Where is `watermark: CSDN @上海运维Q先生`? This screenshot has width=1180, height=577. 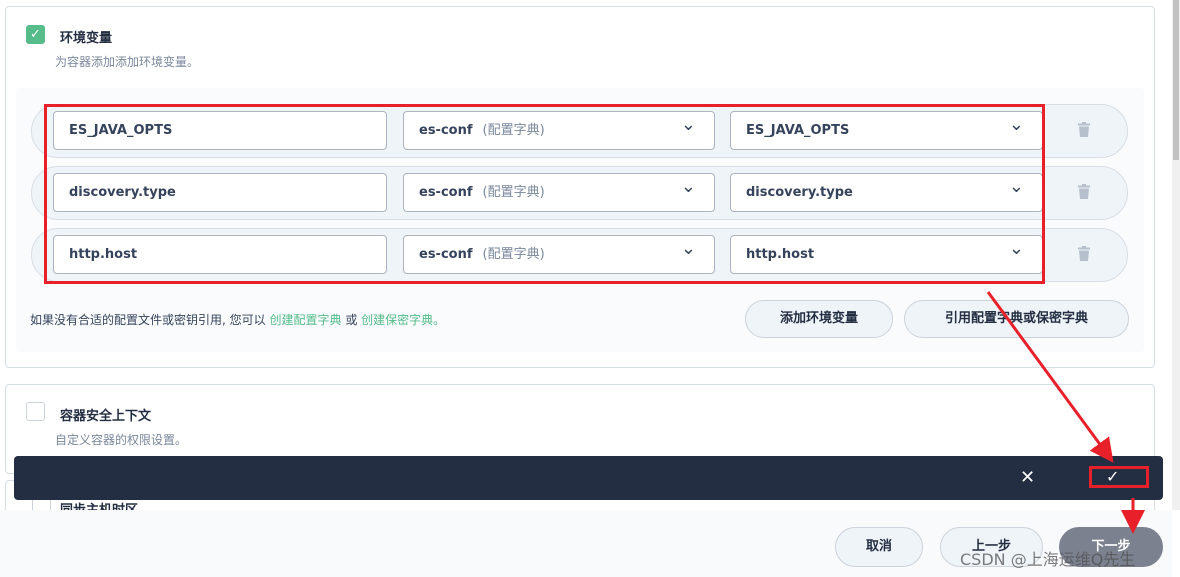
watermark: CSDN @上海运维Q先生 is located at coordinates (1048, 559).